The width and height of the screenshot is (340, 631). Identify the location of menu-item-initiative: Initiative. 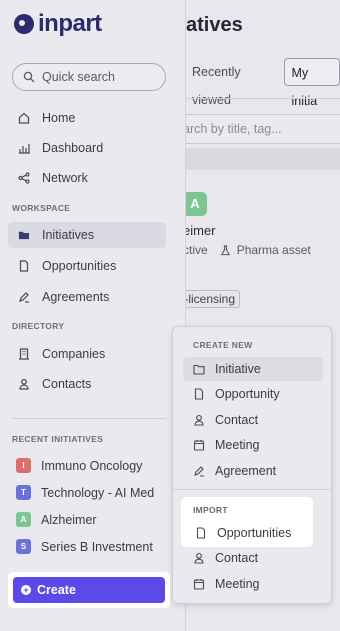
(253, 369).